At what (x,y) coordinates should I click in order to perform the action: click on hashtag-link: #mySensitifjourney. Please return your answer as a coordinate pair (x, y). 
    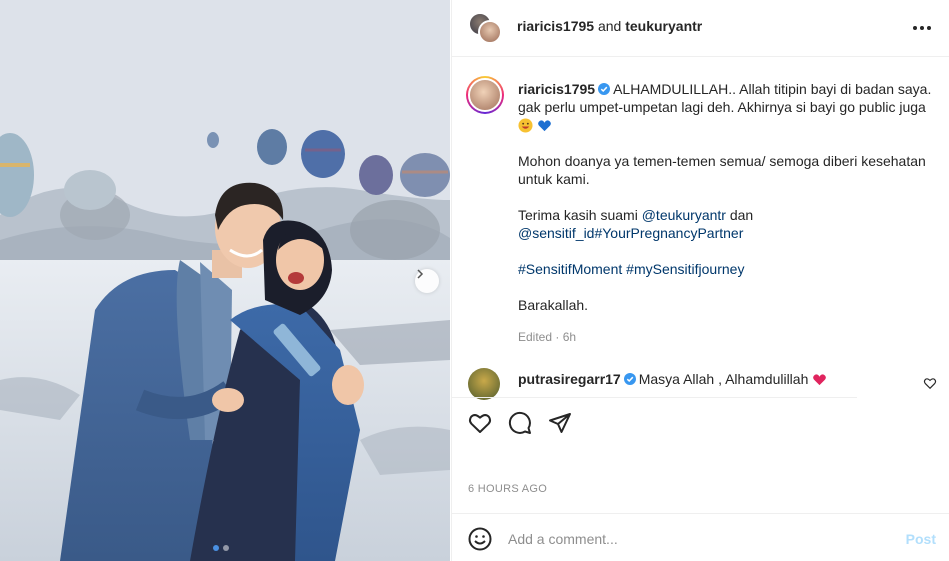
    Looking at the image, I should click on (685, 269).